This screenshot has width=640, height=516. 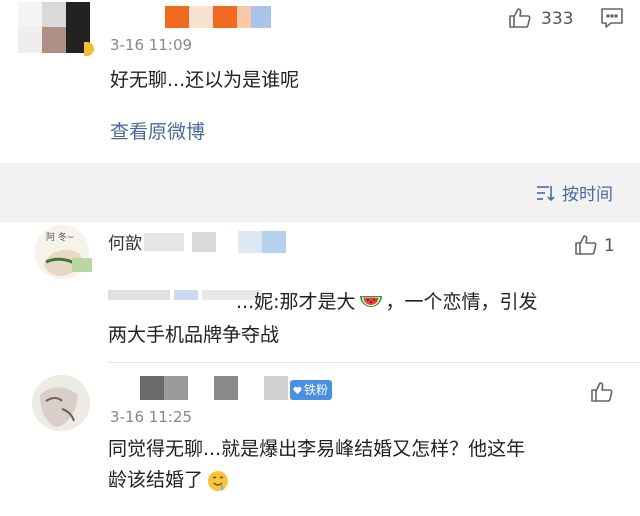 What do you see at coordinates (197, 241) in the screenshot?
I see `comment-author: 何歆` at bounding box center [197, 241].